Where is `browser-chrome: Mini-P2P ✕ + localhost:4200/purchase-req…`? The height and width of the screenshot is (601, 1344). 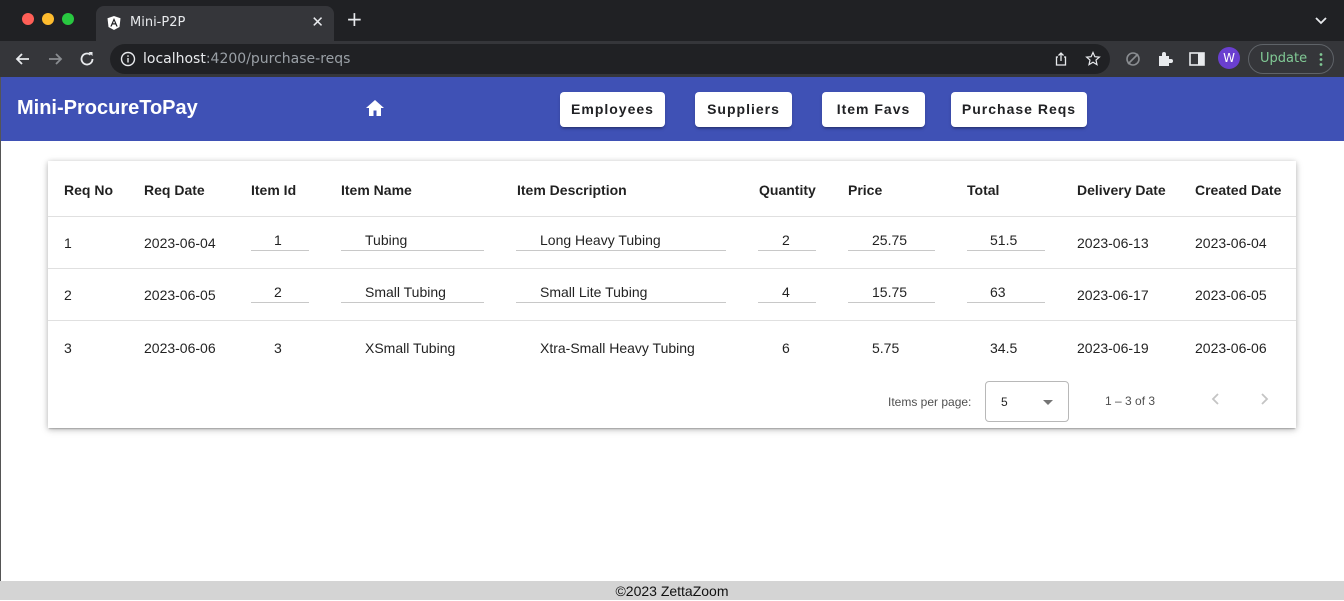 browser-chrome: Mini-P2P ✕ + localhost:4200/purchase-req… is located at coordinates (672, 38).